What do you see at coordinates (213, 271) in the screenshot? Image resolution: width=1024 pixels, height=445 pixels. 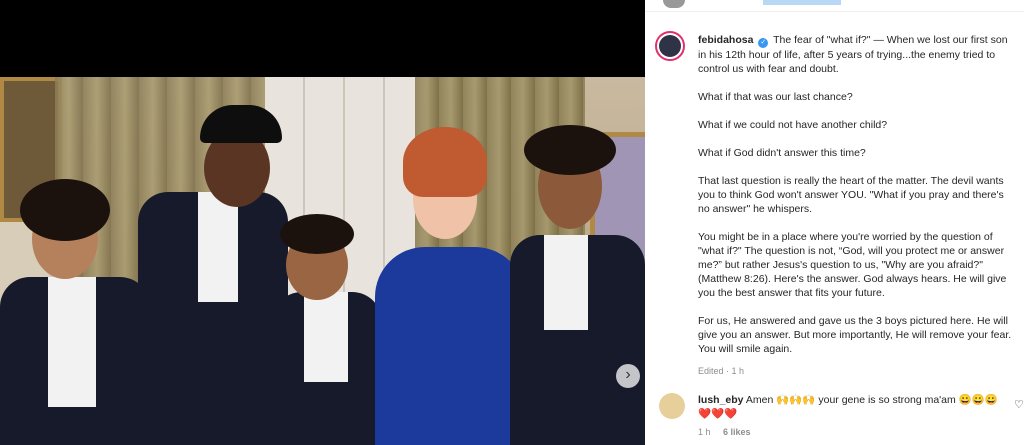 I see `person-man` at bounding box center [213, 271].